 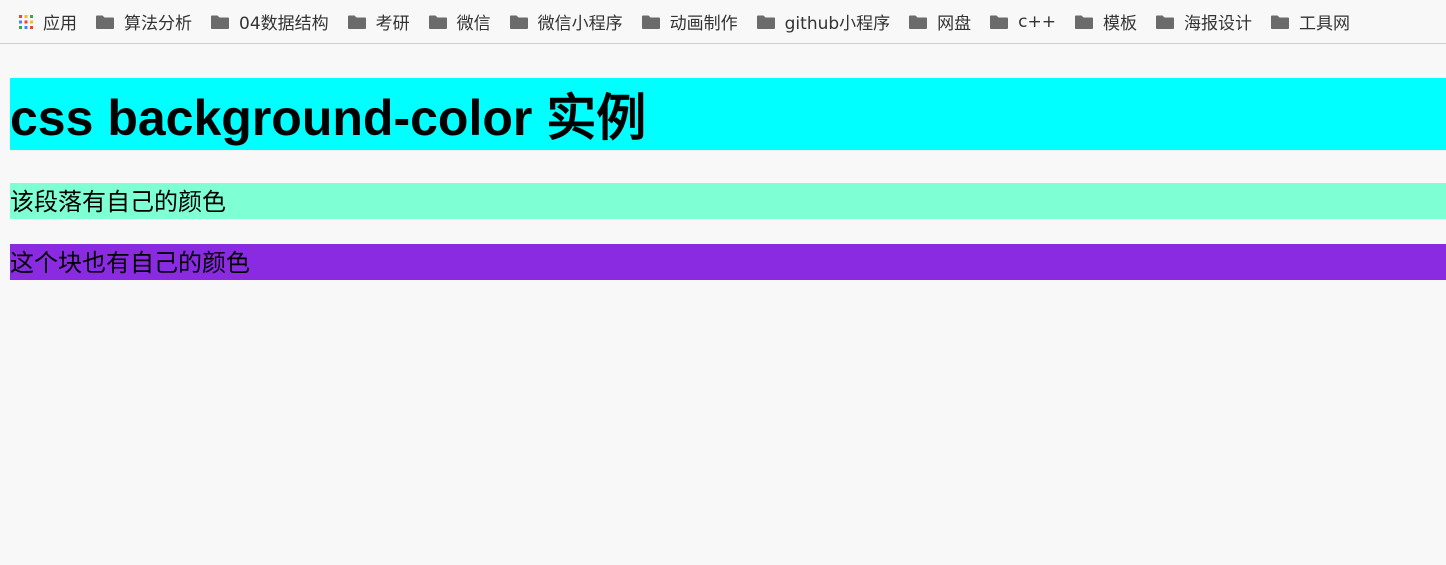 I want to click on colored-block: 这个块也有自己的颜色, so click(x=728, y=262).